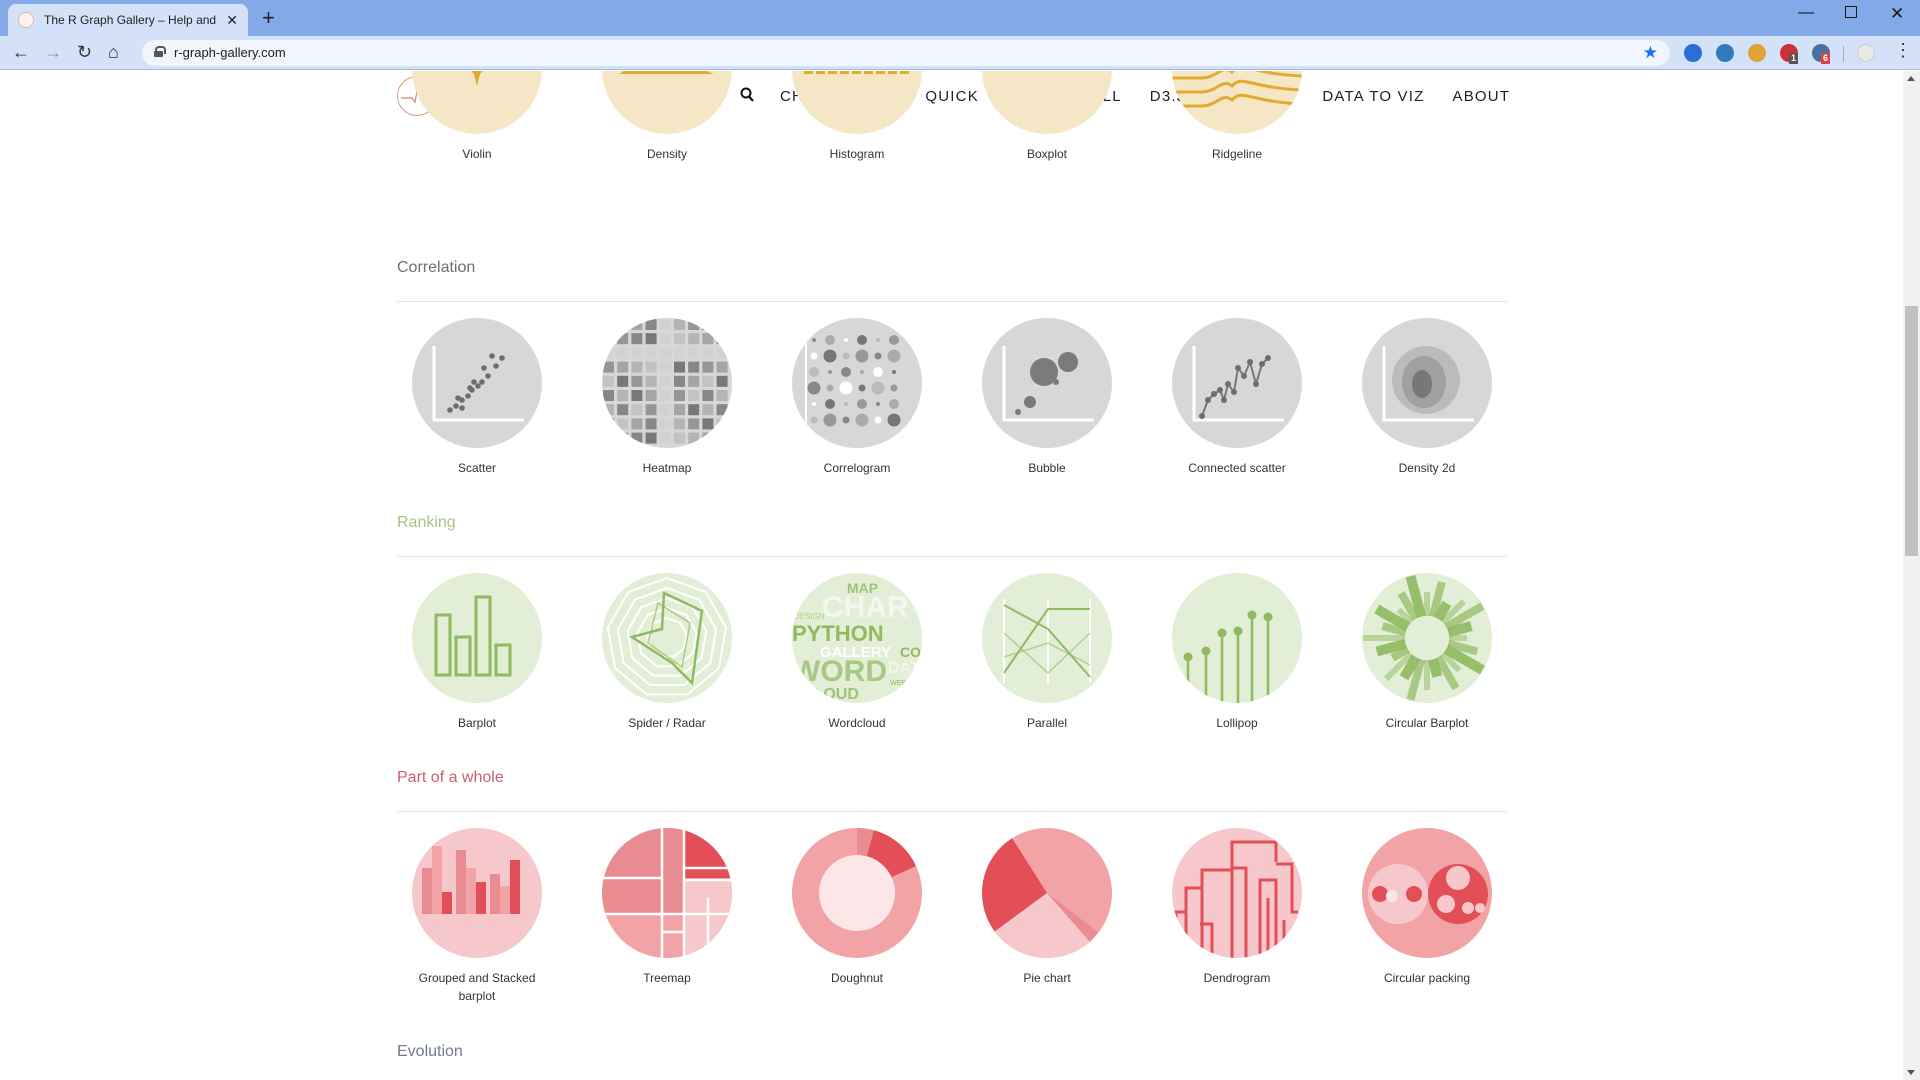 Image resolution: width=1920 pixels, height=1080 pixels. I want to click on circular-barplot-icon, so click(1427, 638).